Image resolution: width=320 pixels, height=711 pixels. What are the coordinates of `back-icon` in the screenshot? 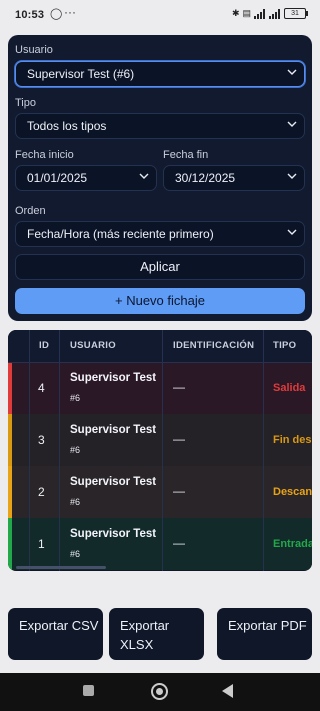 It's located at (227, 691).